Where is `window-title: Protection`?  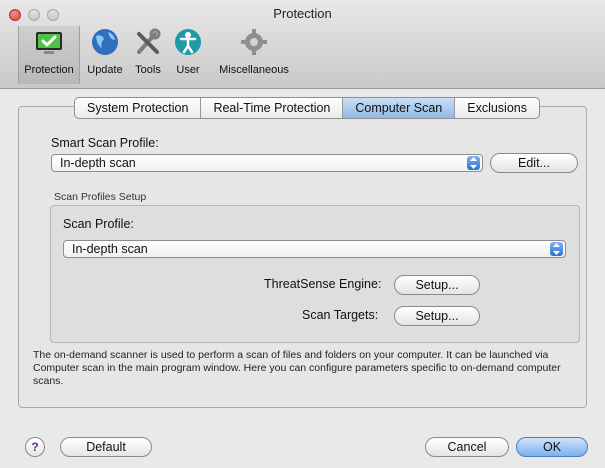
window-title: Protection is located at coordinates (302, 13).